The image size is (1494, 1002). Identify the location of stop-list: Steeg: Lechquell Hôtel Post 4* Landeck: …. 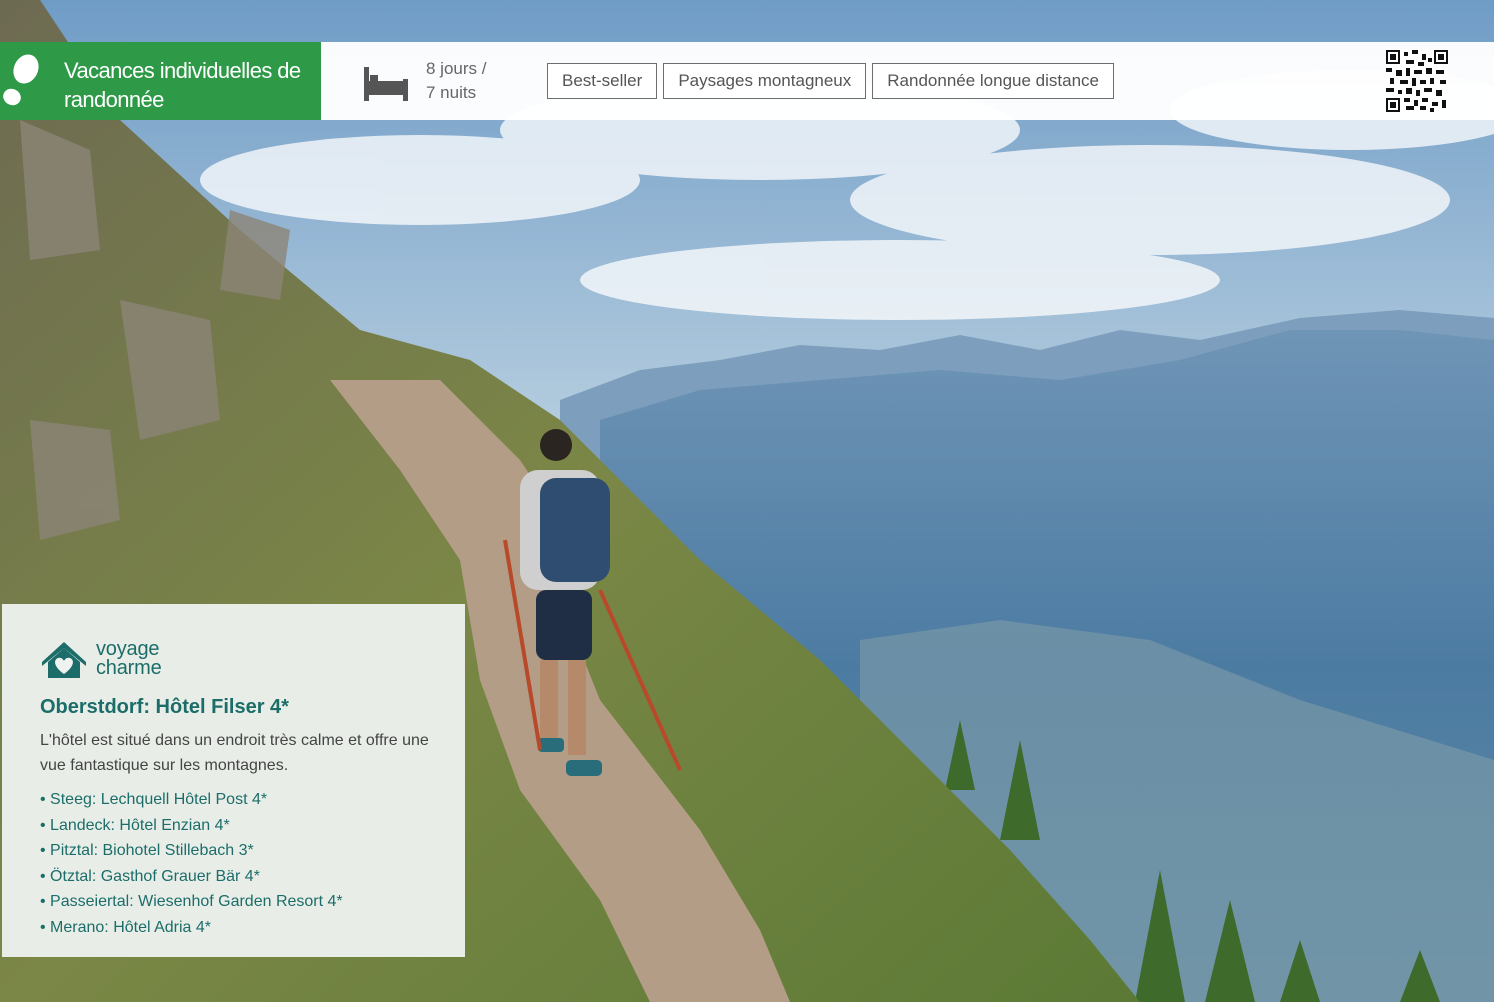
(191, 863).